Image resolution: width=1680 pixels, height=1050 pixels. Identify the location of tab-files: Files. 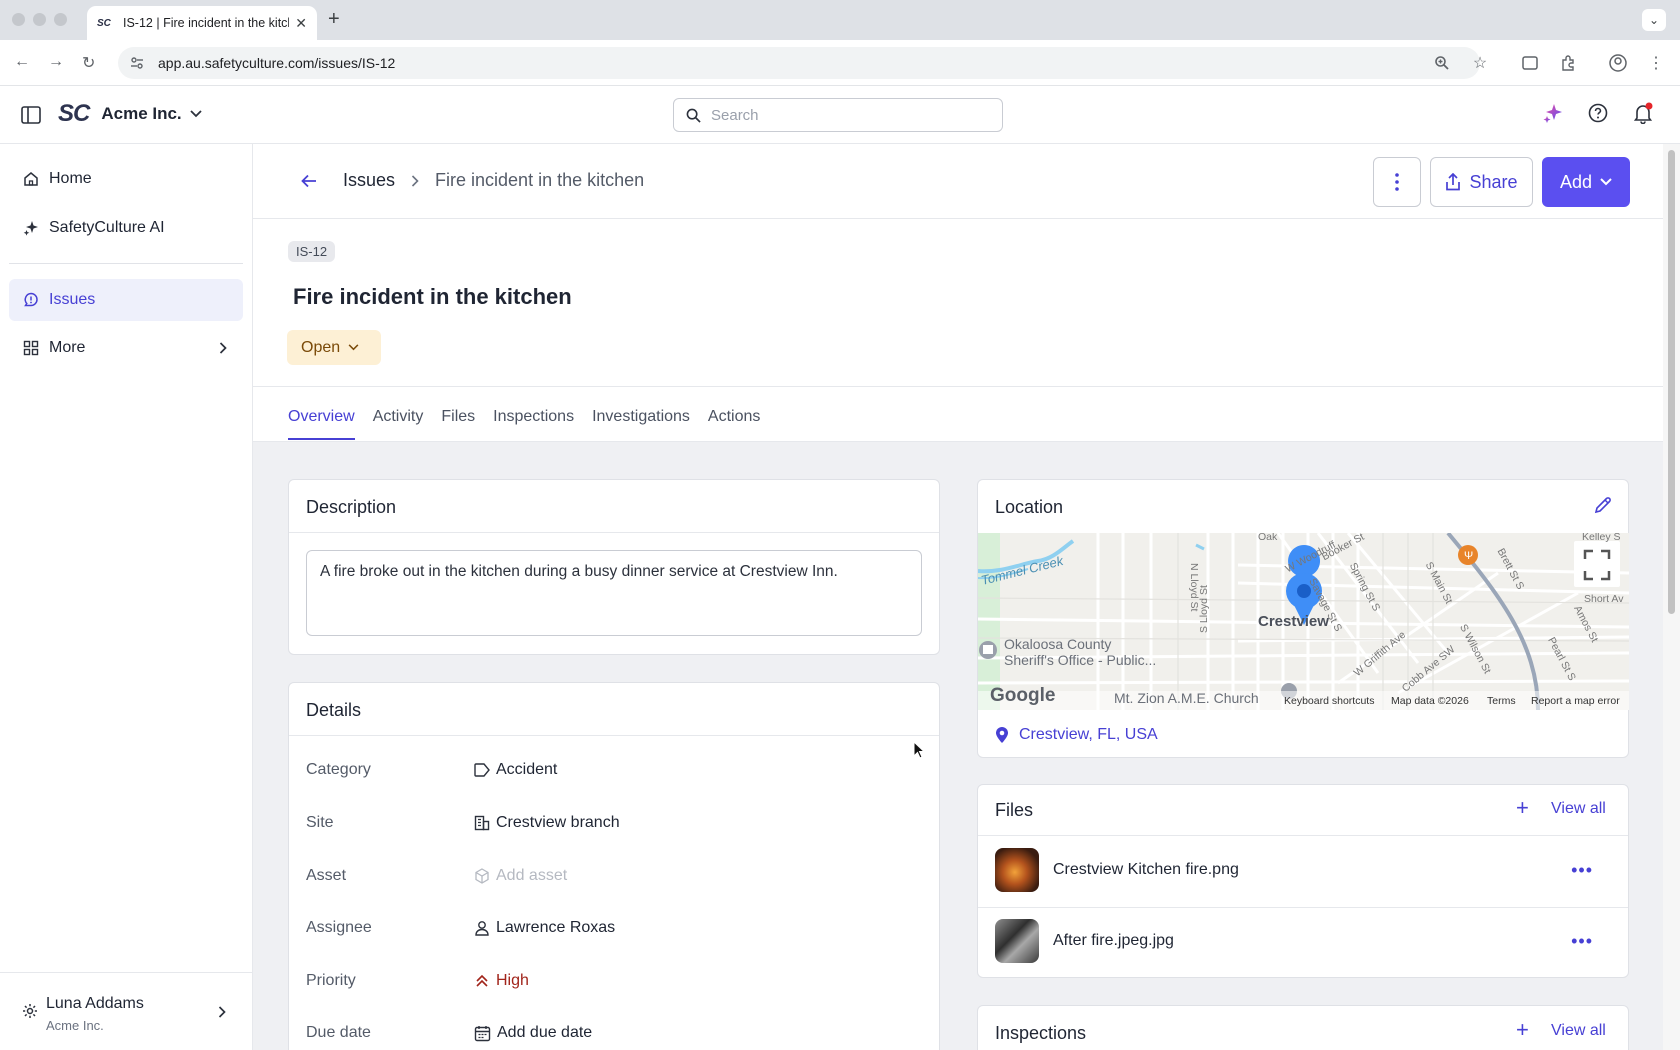
(458, 424).